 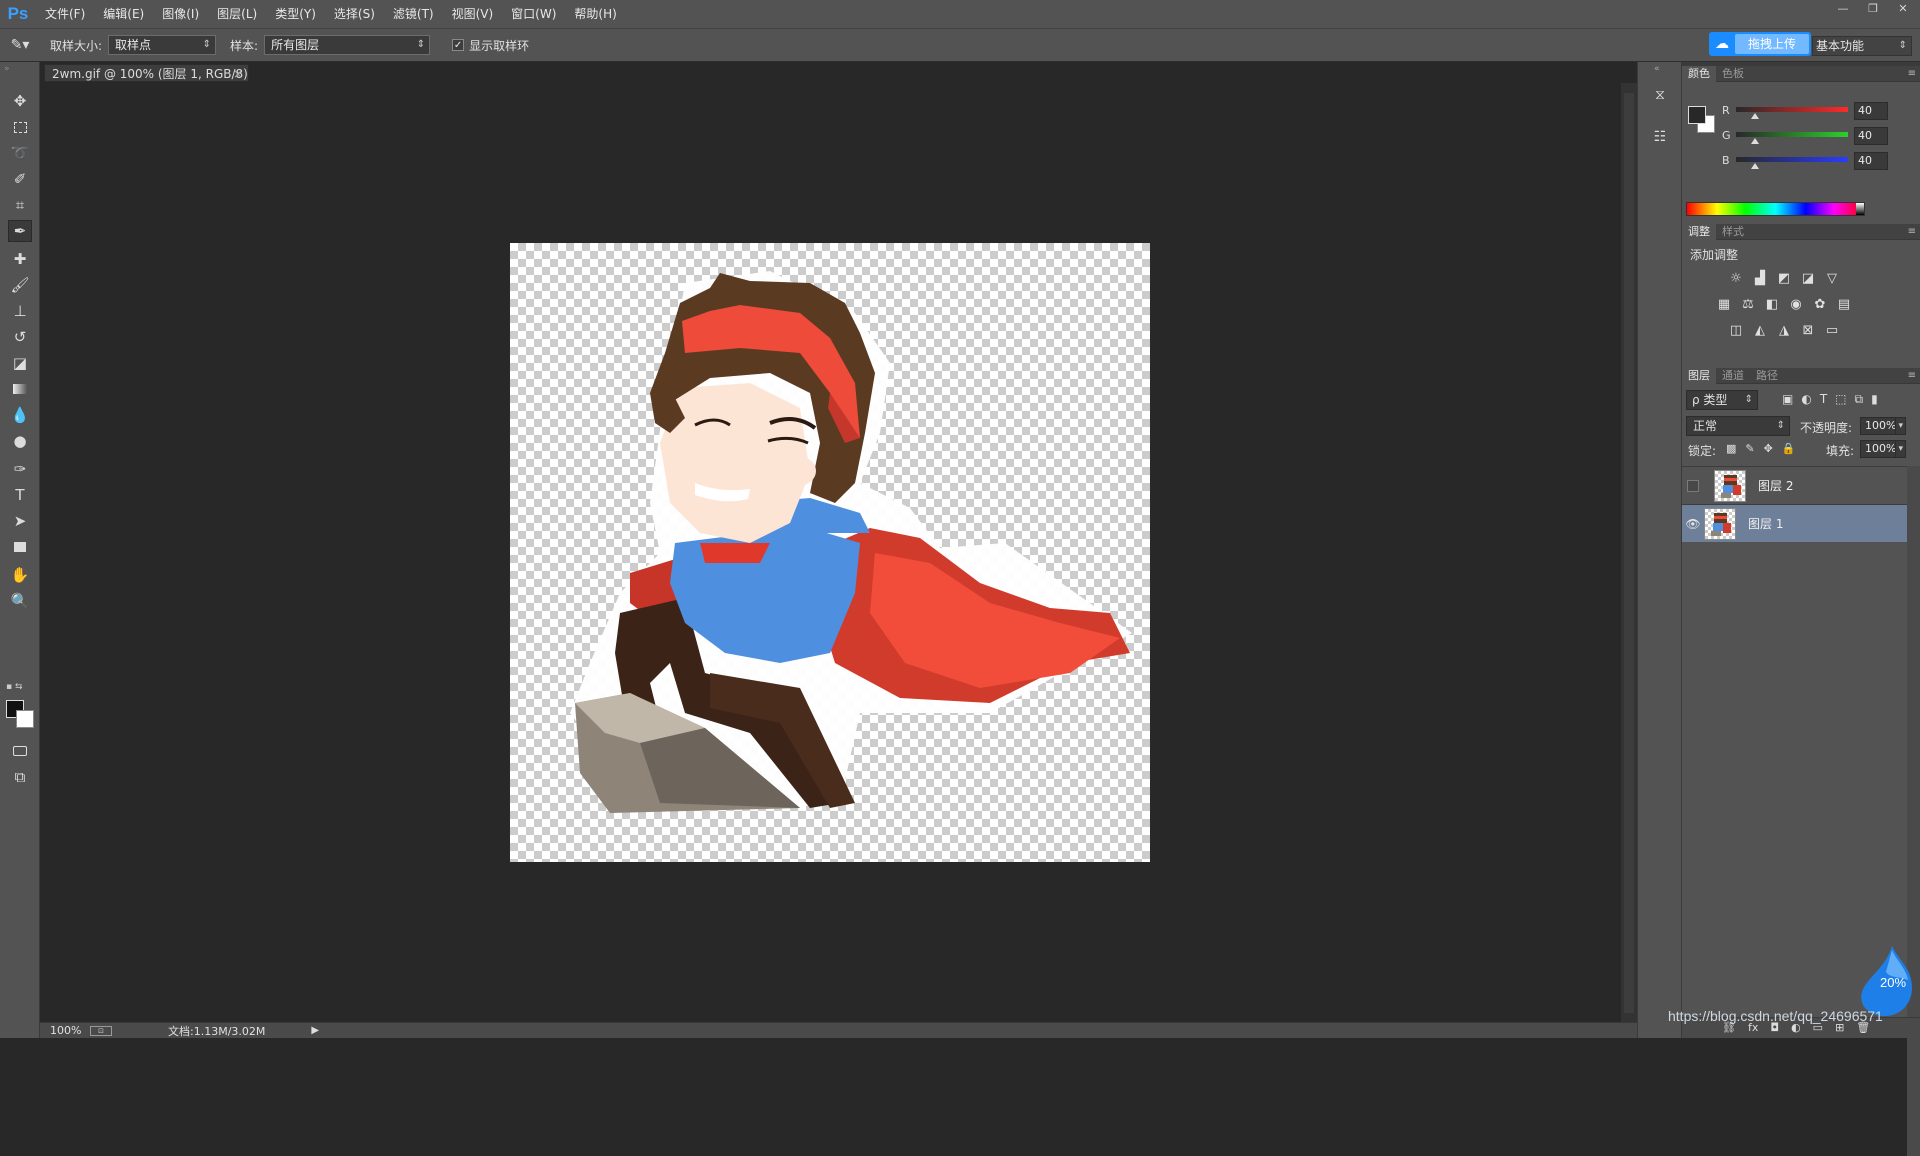 What do you see at coordinates (1903, 9) in the screenshot?
I see `close-window-button: ✕` at bounding box center [1903, 9].